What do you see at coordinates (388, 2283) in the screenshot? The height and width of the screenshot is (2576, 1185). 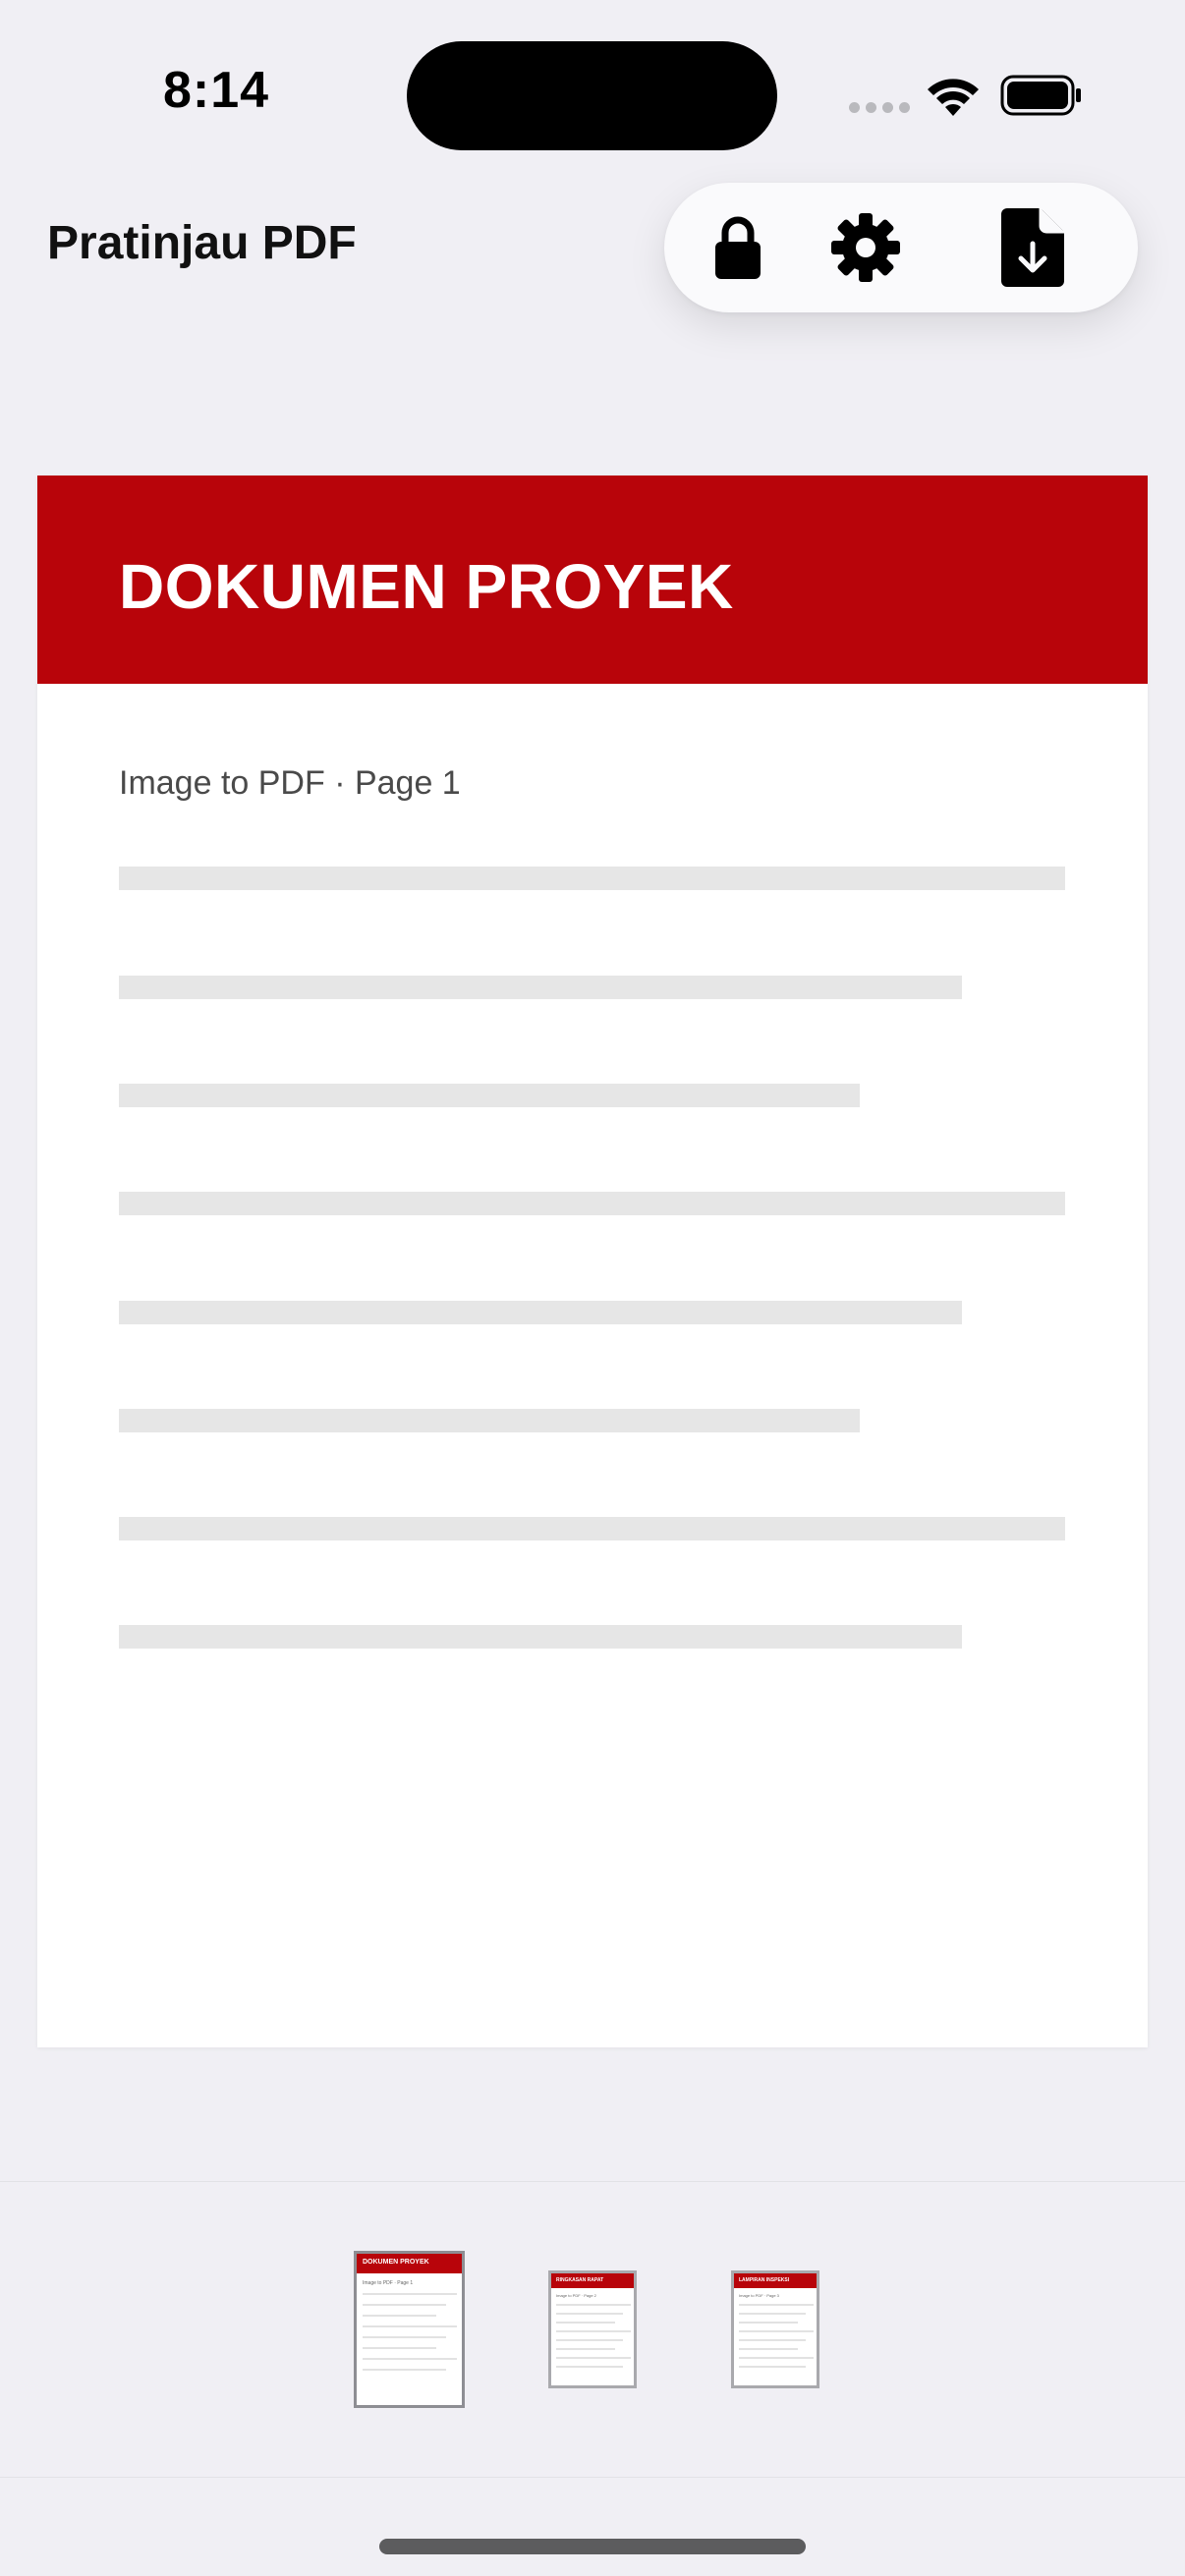 I see `thumbnail-subtitle: Image to PDF · Page 1` at bounding box center [388, 2283].